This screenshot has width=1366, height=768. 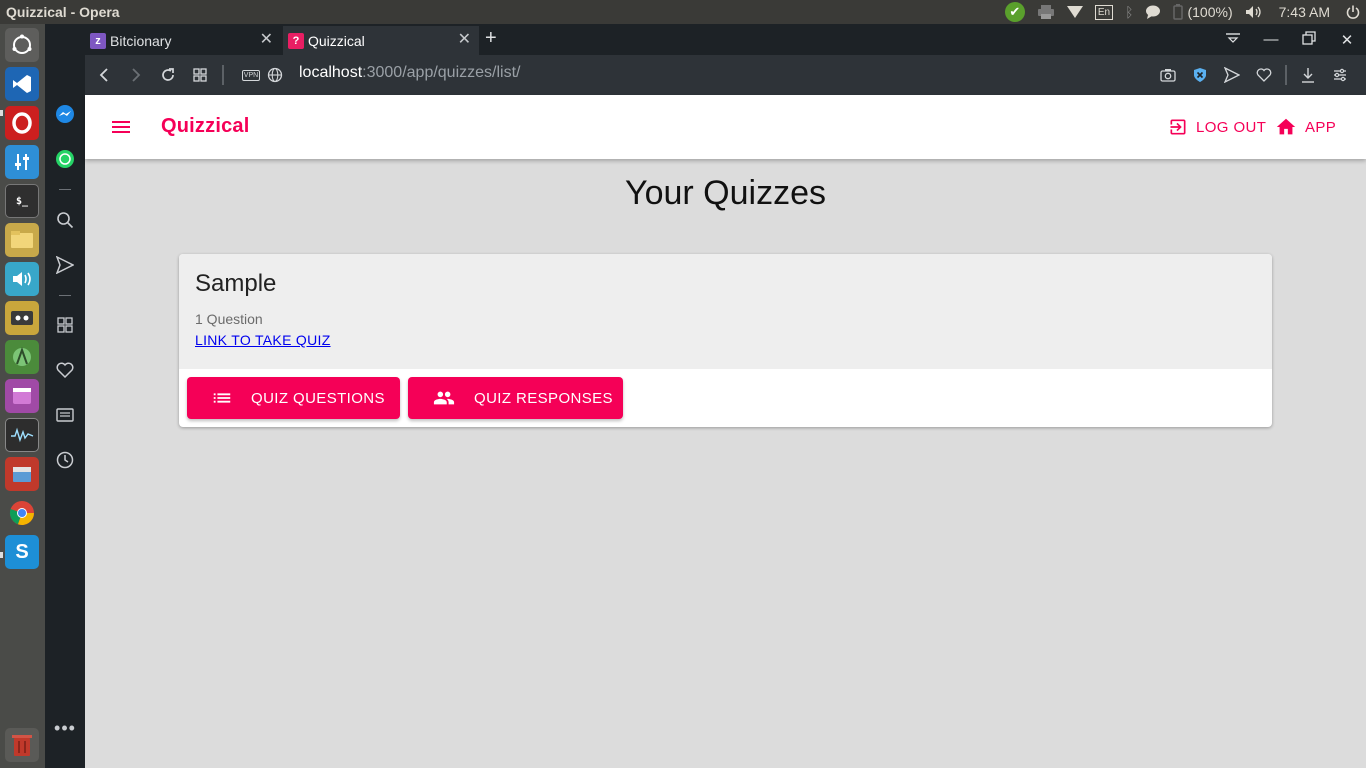 I want to click on app-launcher-icon, so click(x=22, y=396).